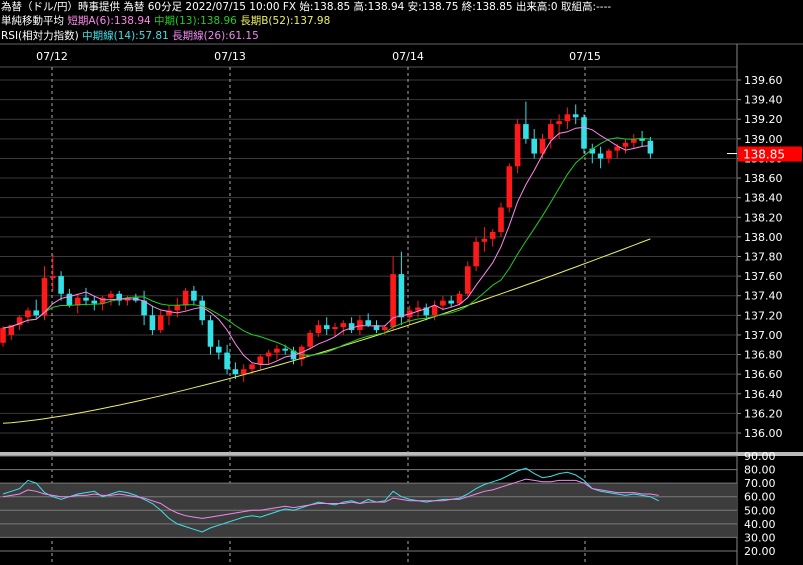  What do you see at coordinates (763, 276) in the screenshot?
I see `price-tick-label: 137.60` at bounding box center [763, 276].